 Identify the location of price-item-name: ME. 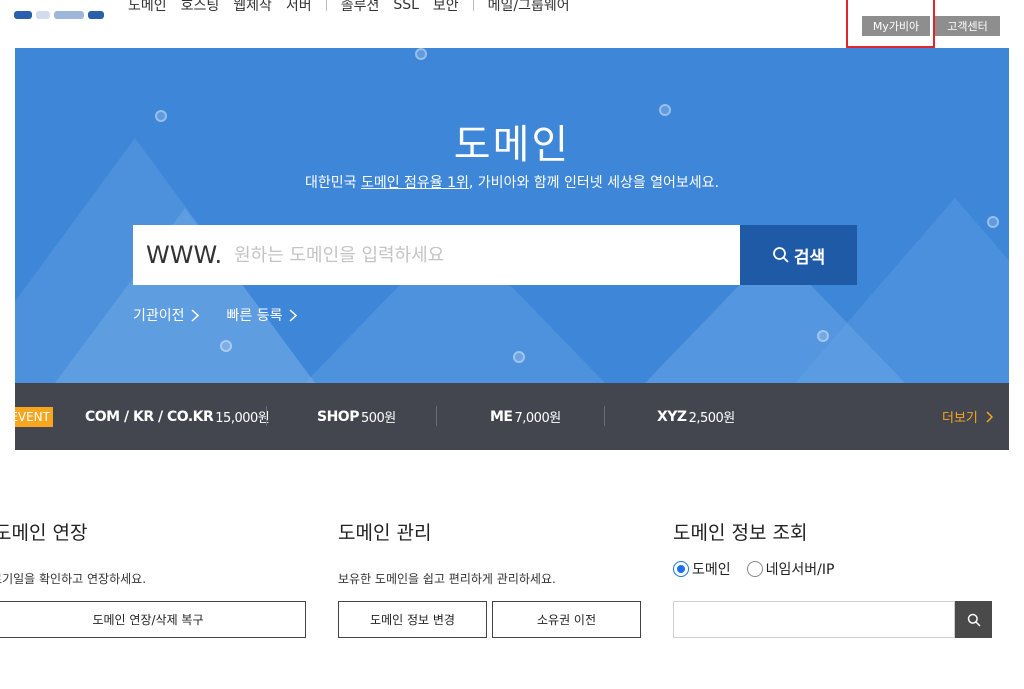
(501, 416).